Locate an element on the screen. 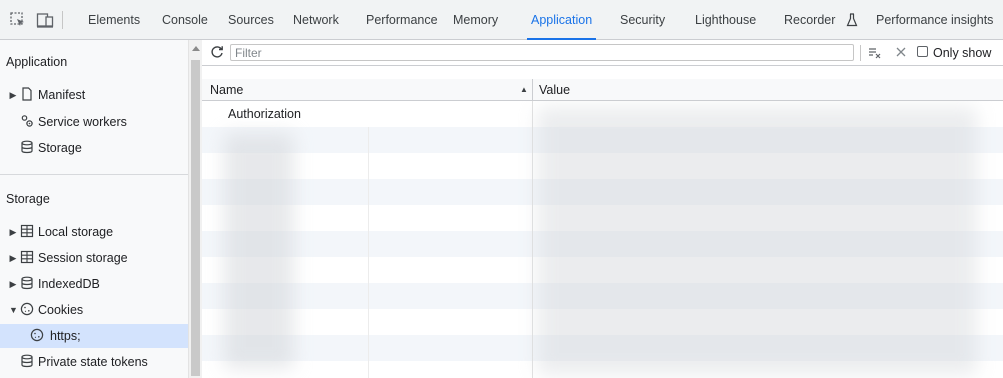  sidebar-item-local-storage: ▶ Local storage is located at coordinates (94, 232).